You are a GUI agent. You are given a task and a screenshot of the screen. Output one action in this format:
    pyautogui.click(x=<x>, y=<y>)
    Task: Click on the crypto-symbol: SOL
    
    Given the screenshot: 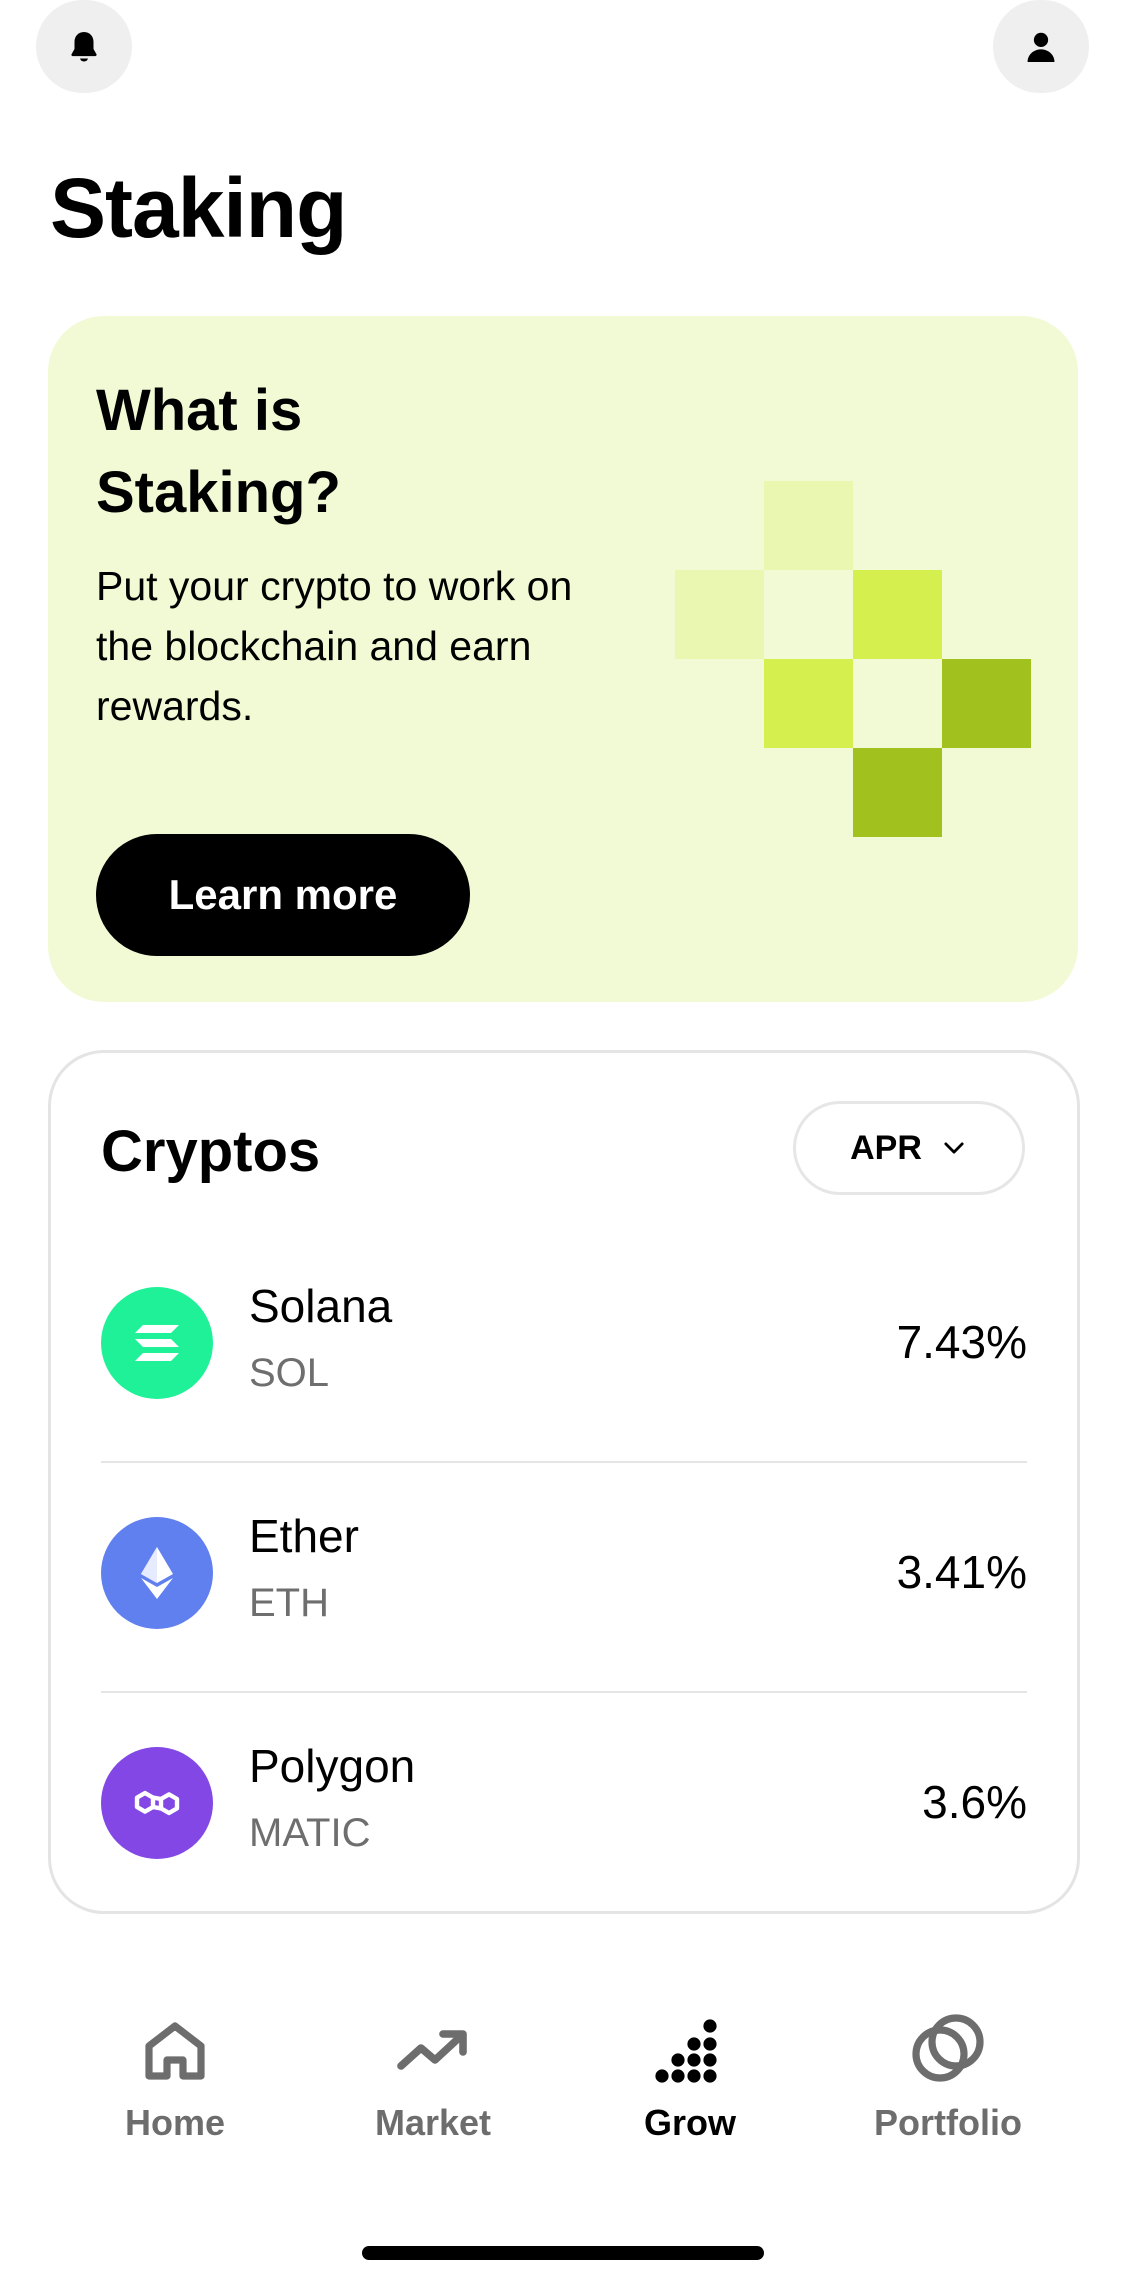 What is the action you would take?
    pyautogui.click(x=289, y=1373)
    